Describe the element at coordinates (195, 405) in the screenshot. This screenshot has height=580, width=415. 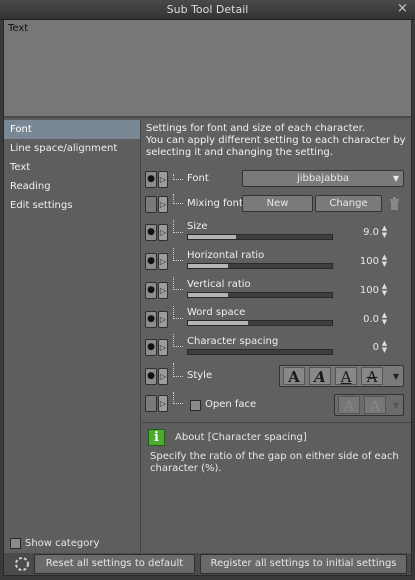
I see `open-face-checkbox` at that location.